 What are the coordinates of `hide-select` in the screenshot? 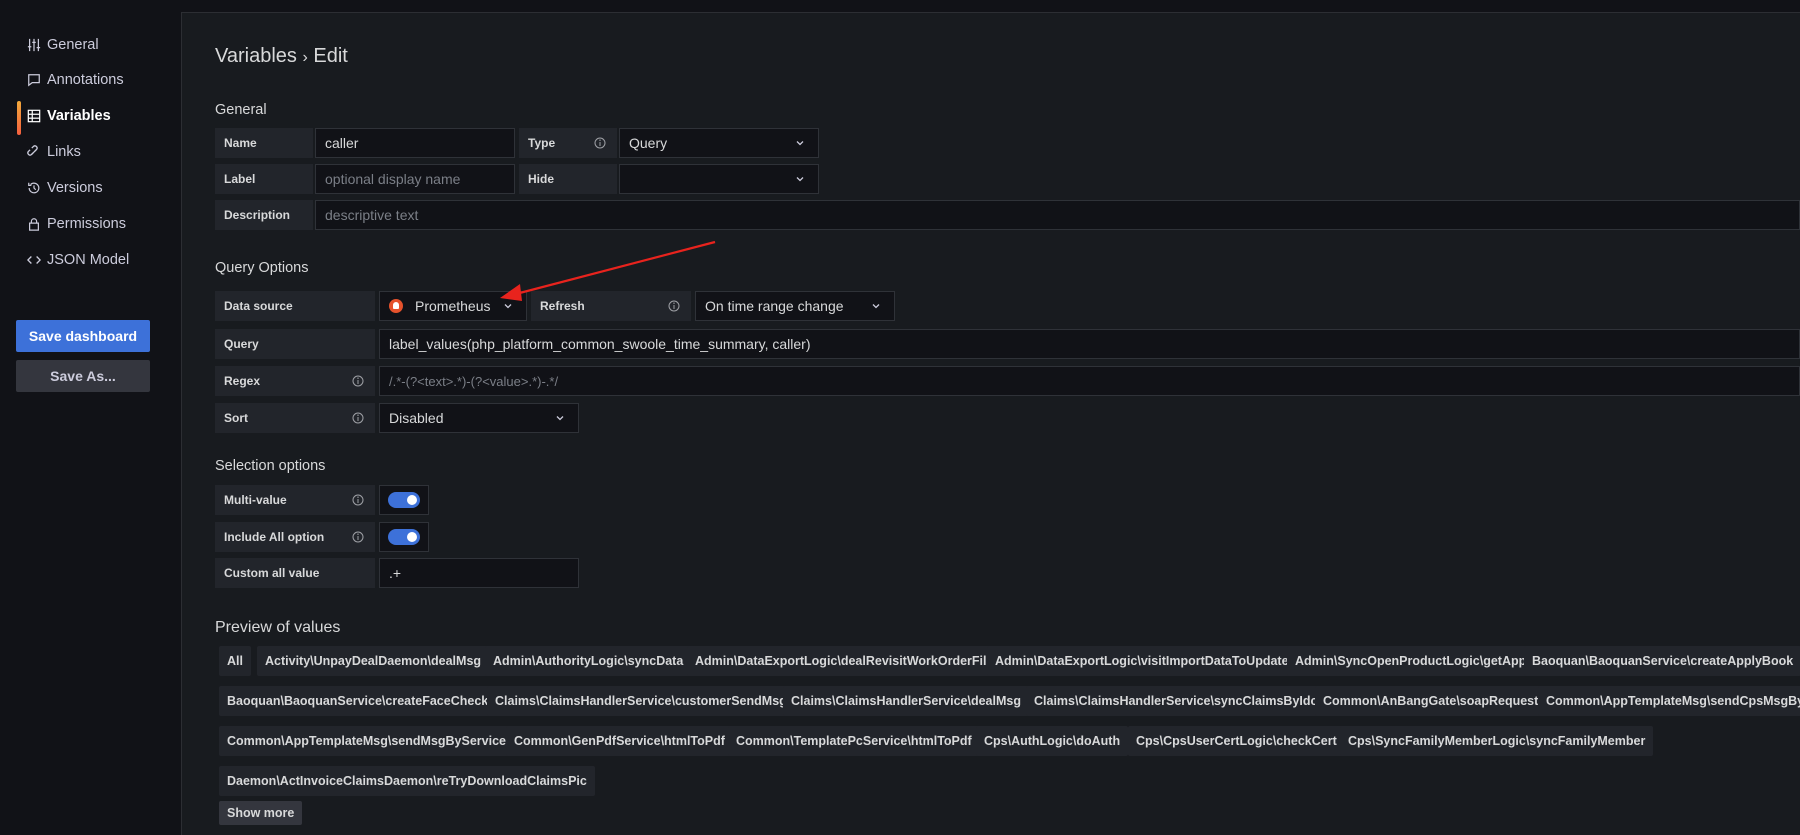 It's located at (719, 179).